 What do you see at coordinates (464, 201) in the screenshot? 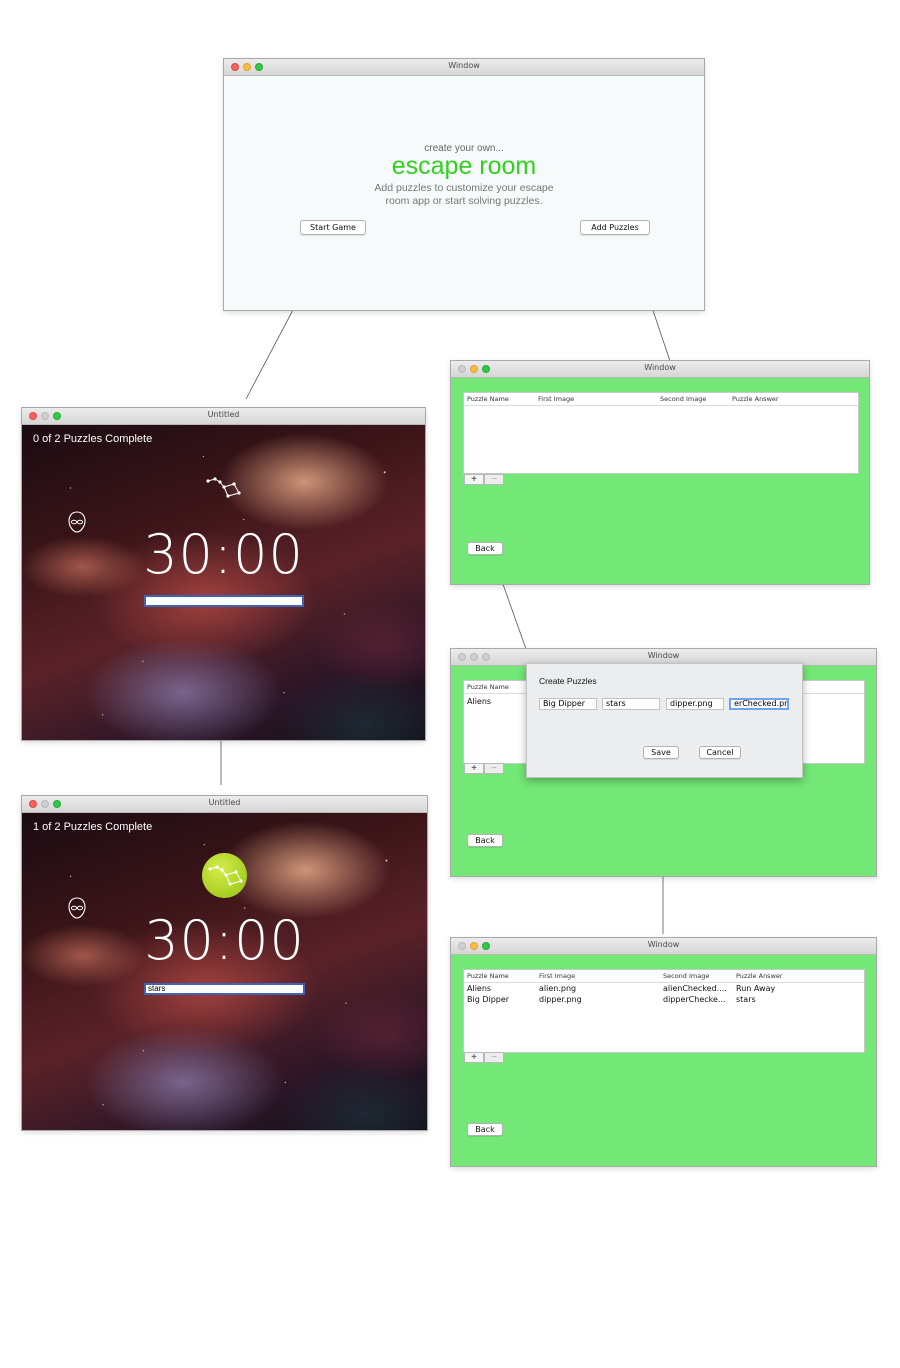
I see `description-line-2: room app or start solving puzzles.` at bounding box center [464, 201].